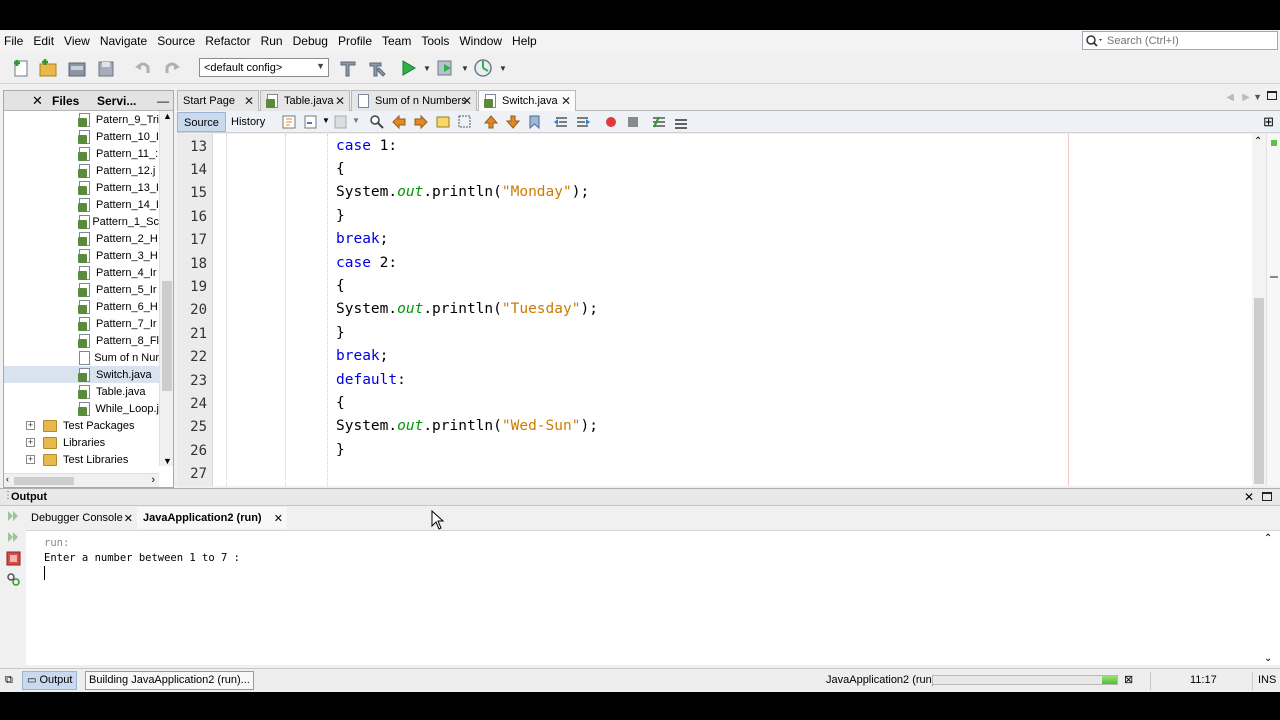 The image size is (1280, 720). What do you see at coordinates (81, 238) in the screenshot?
I see `tree-item: Pattern_2_H` at bounding box center [81, 238].